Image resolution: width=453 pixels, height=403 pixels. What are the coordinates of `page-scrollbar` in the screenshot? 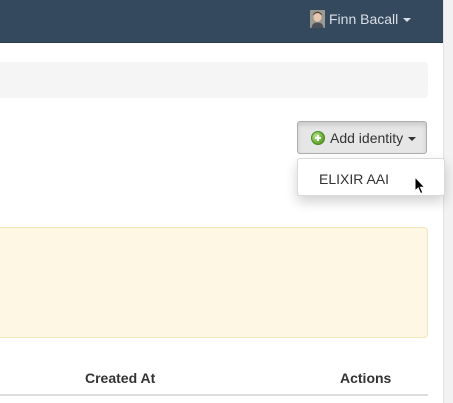 It's located at (448, 201).